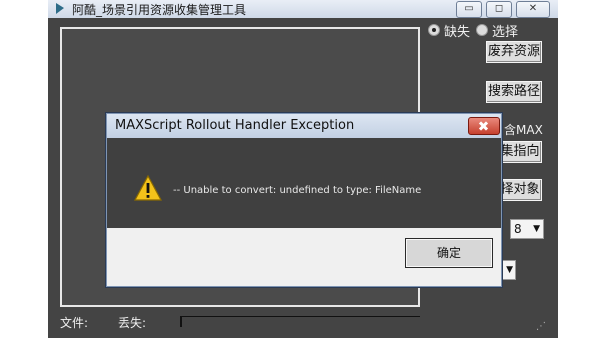  I want to click on dialog-title-bar: MAXScript Rollout Handler Exception, so click(304, 126).